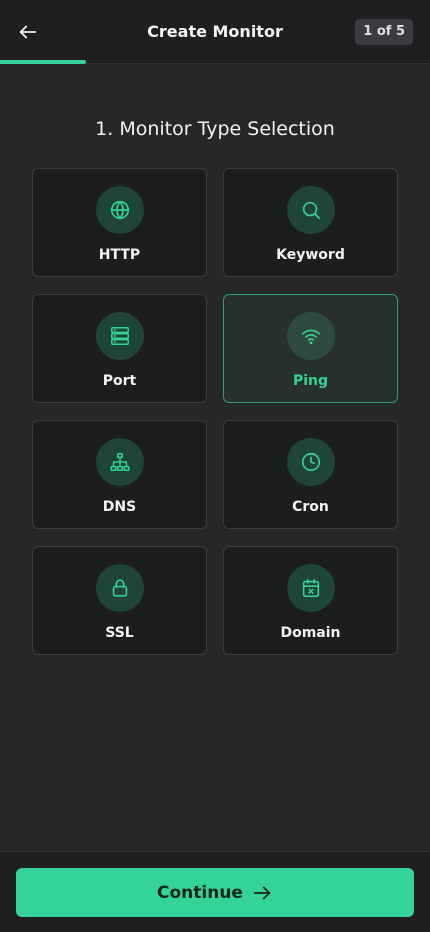 The height and width of the screenshot is (932, 430). I want to click on search-icon, so click(311, 210).